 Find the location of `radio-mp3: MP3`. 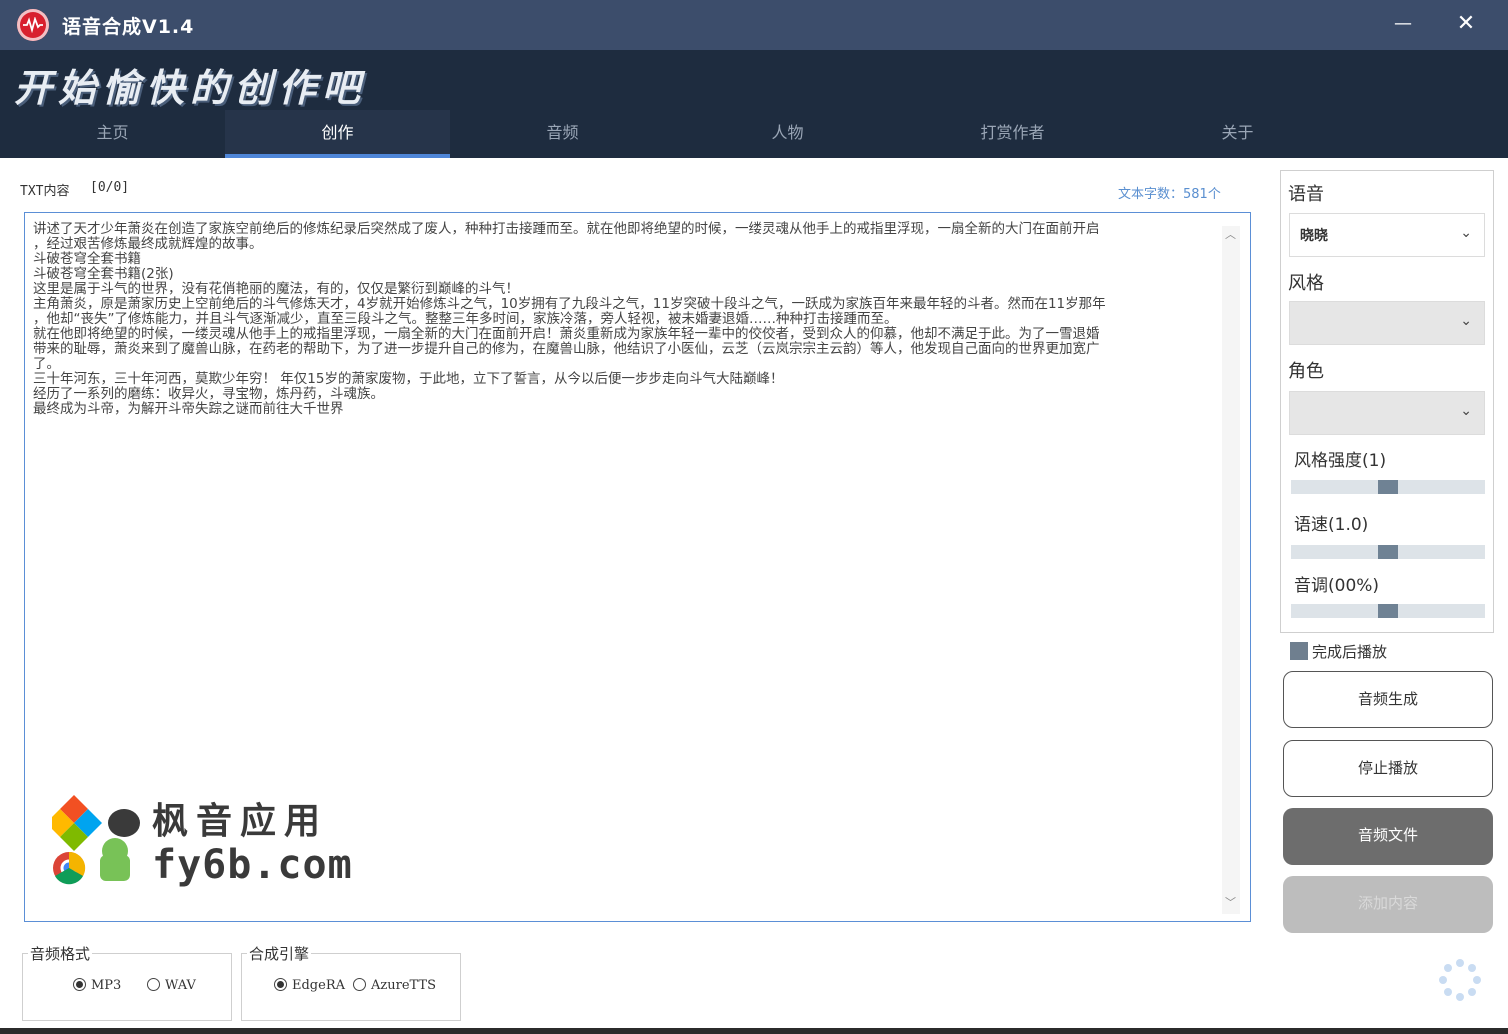

radio-mp3: MP3 is located at coordinates (97, 985).